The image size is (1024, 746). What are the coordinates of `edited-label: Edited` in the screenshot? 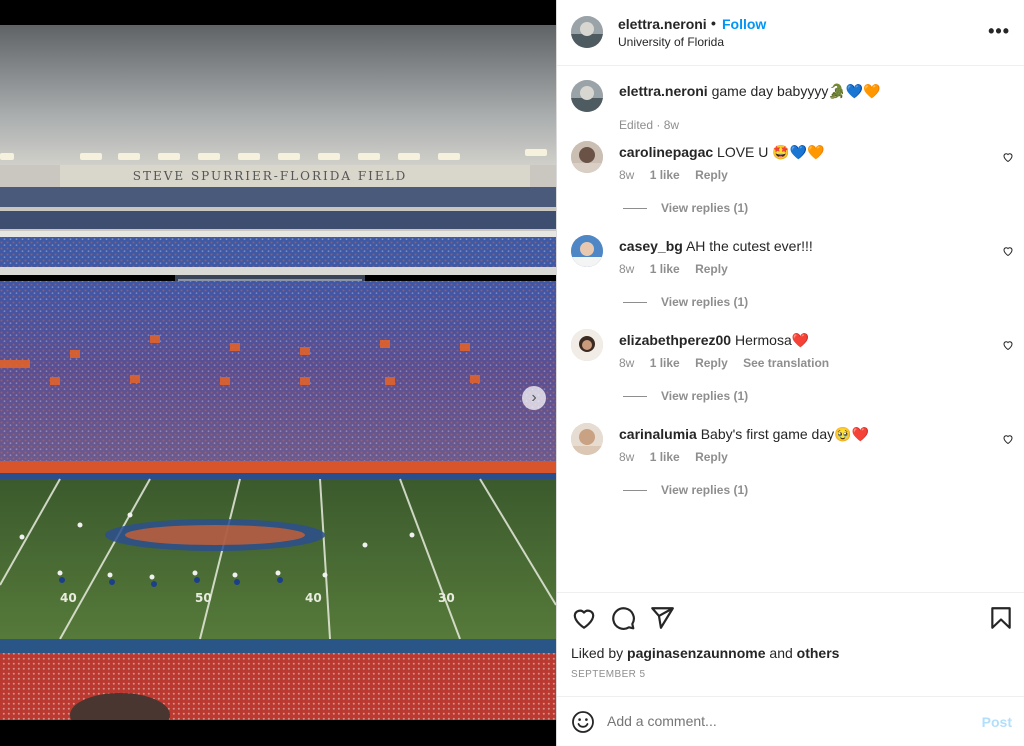 It's located at (636, 125).